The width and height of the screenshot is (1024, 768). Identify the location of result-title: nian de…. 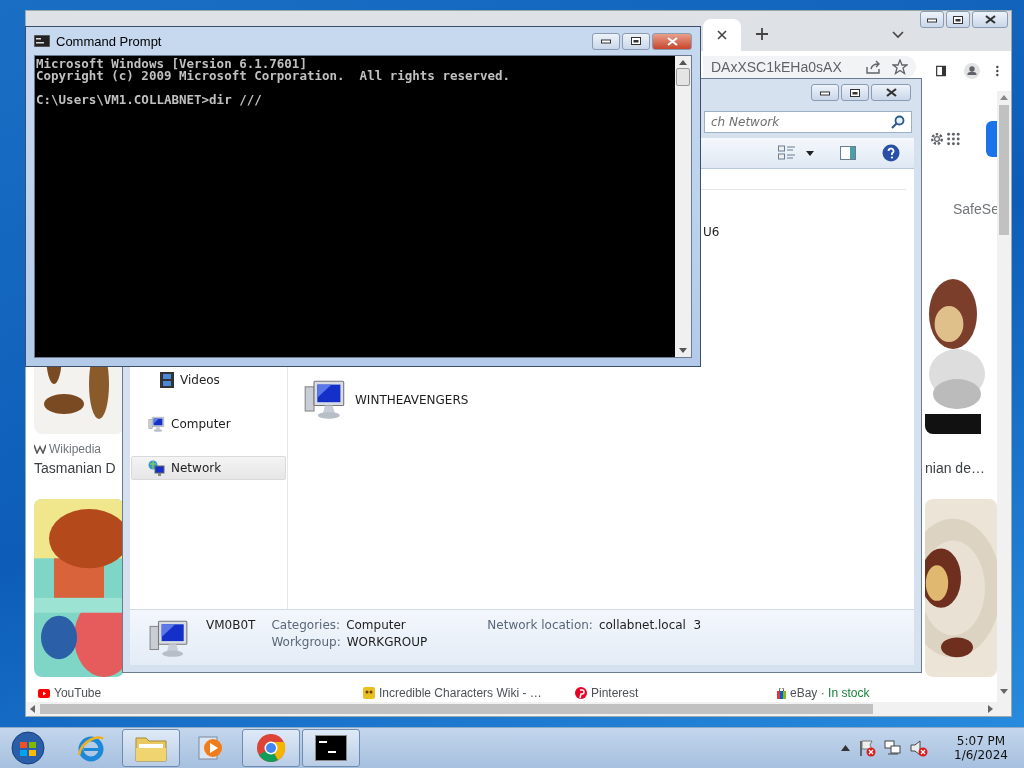
(961, 468).